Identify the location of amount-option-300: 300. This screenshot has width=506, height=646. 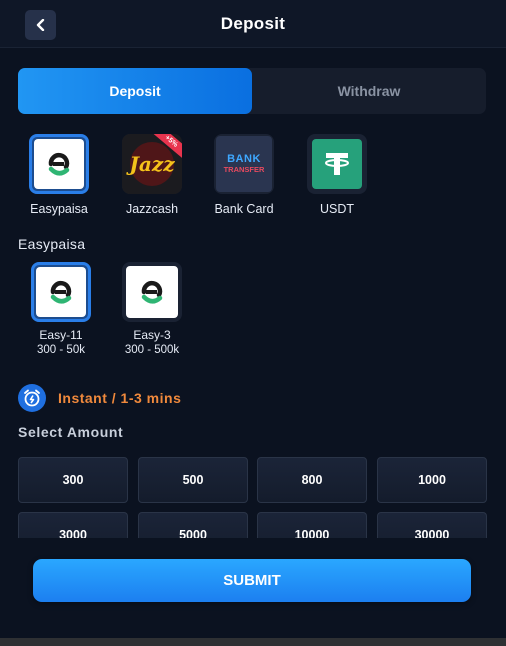
(73, 480).